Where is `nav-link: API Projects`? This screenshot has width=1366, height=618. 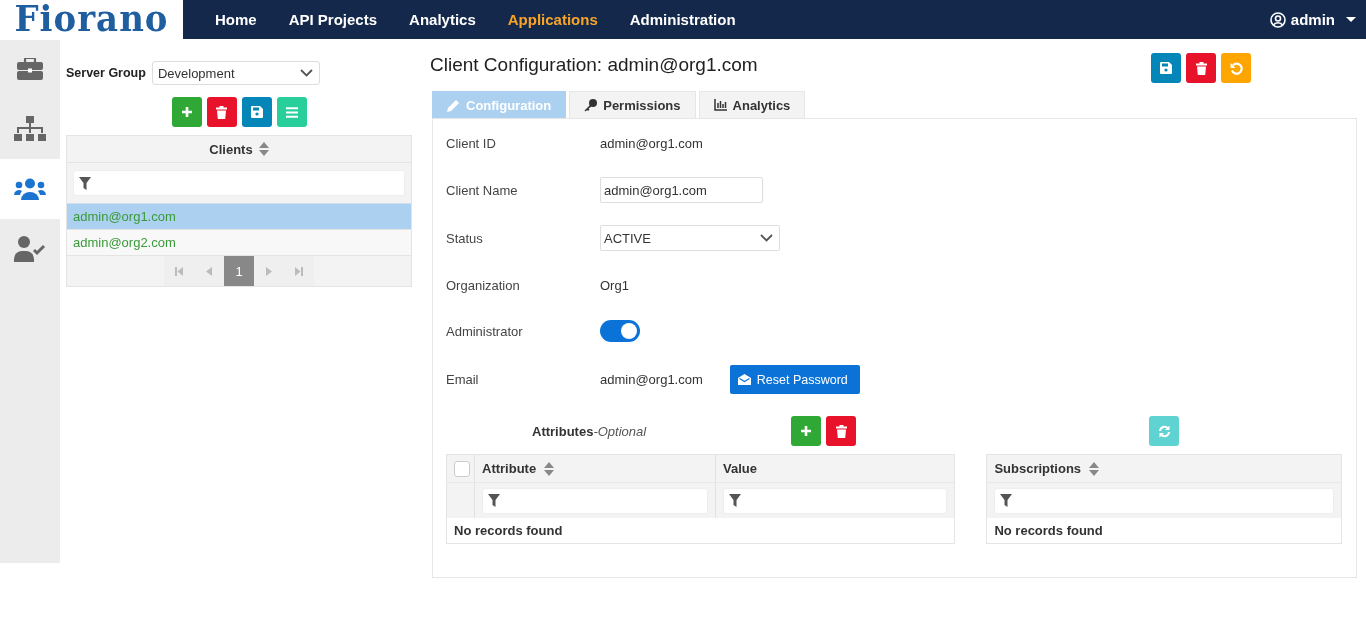
nav-link: API Projects is located at coordinates (333, 19).